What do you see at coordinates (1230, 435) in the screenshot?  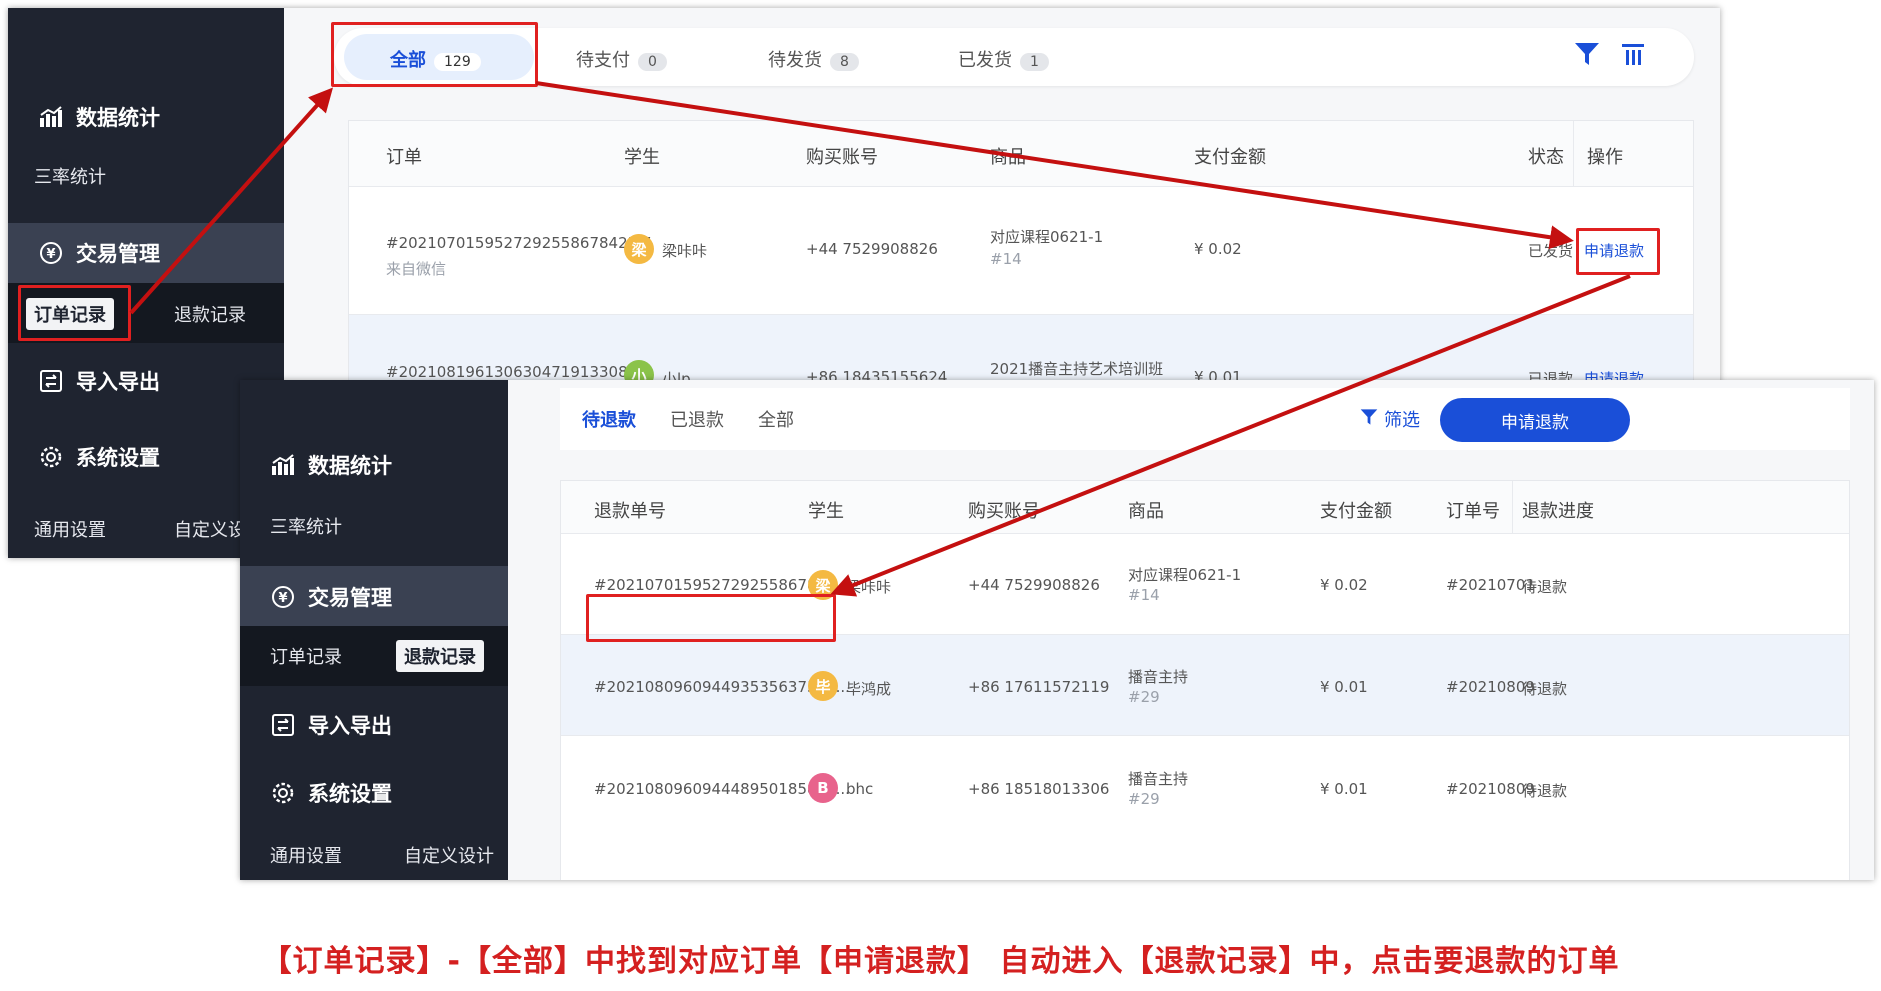 I see `arrow-apply-to-refund` at bounding box center [1230, 435].